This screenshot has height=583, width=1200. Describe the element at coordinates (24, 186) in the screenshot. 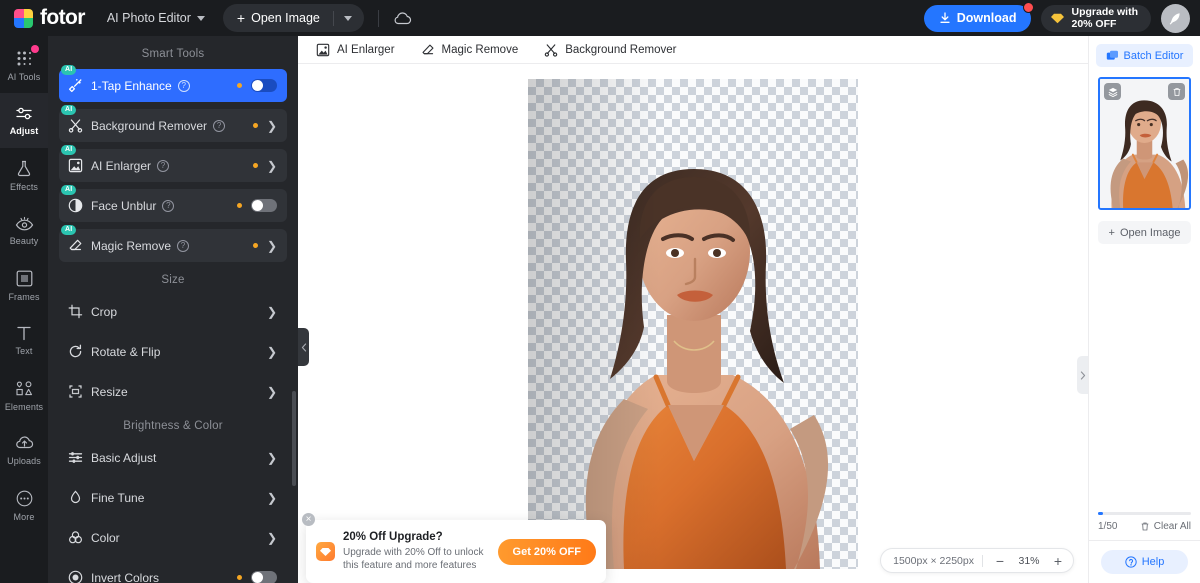

I see `sidebar-label: Effects` at that location.